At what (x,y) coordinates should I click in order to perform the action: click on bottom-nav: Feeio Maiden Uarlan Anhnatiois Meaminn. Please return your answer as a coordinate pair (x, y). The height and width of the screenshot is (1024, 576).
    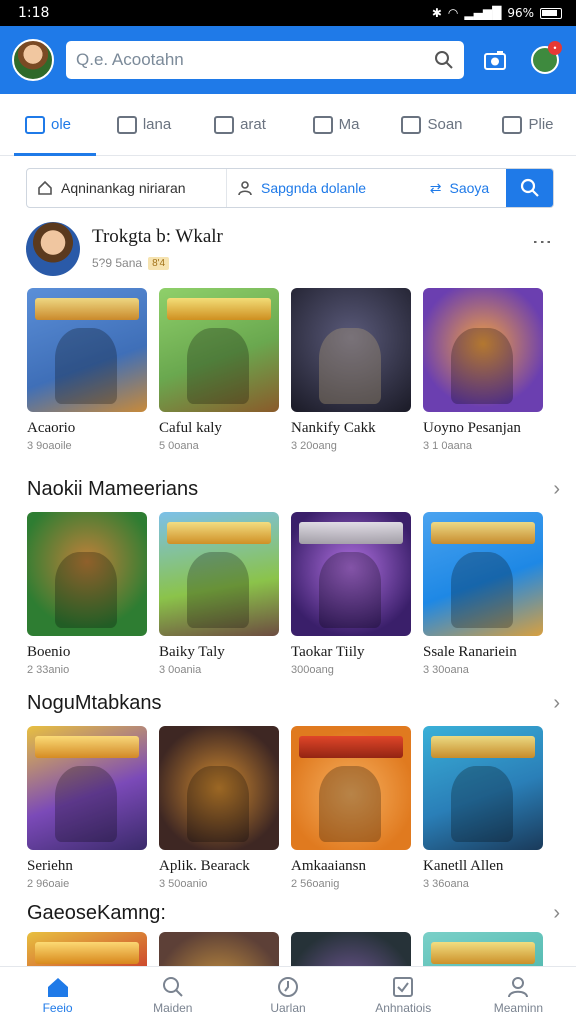
    Looking at the image, I should click on (288, 995).